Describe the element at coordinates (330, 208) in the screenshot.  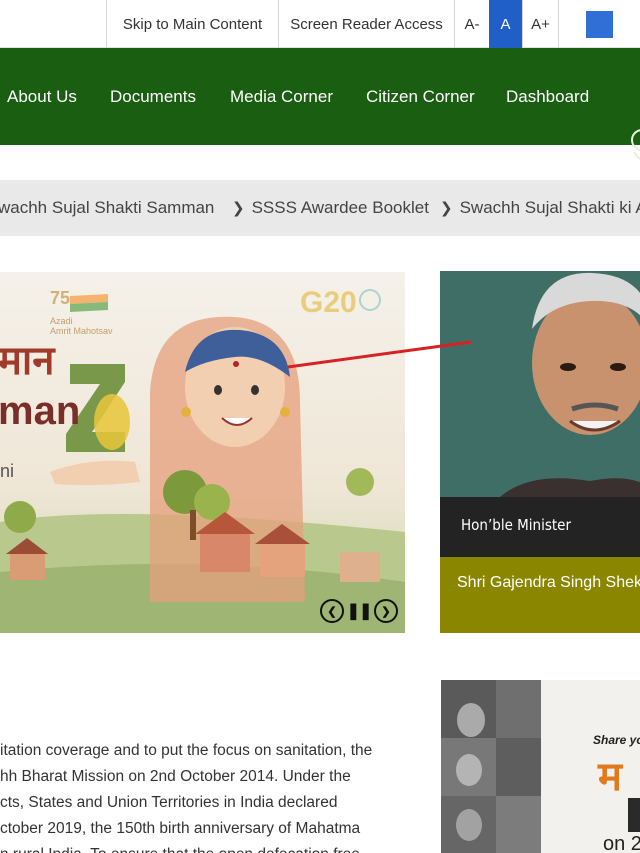
I see `ticker-item: ❯ SSSS Awardee Booklet` at that location.